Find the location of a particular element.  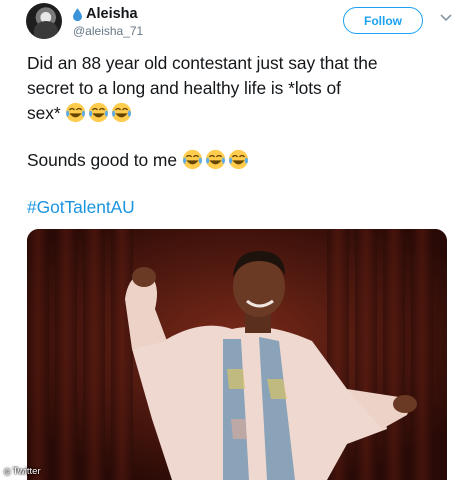

tweet-second-paragraph: Sounds good to me is located at coordinates (104, 160).